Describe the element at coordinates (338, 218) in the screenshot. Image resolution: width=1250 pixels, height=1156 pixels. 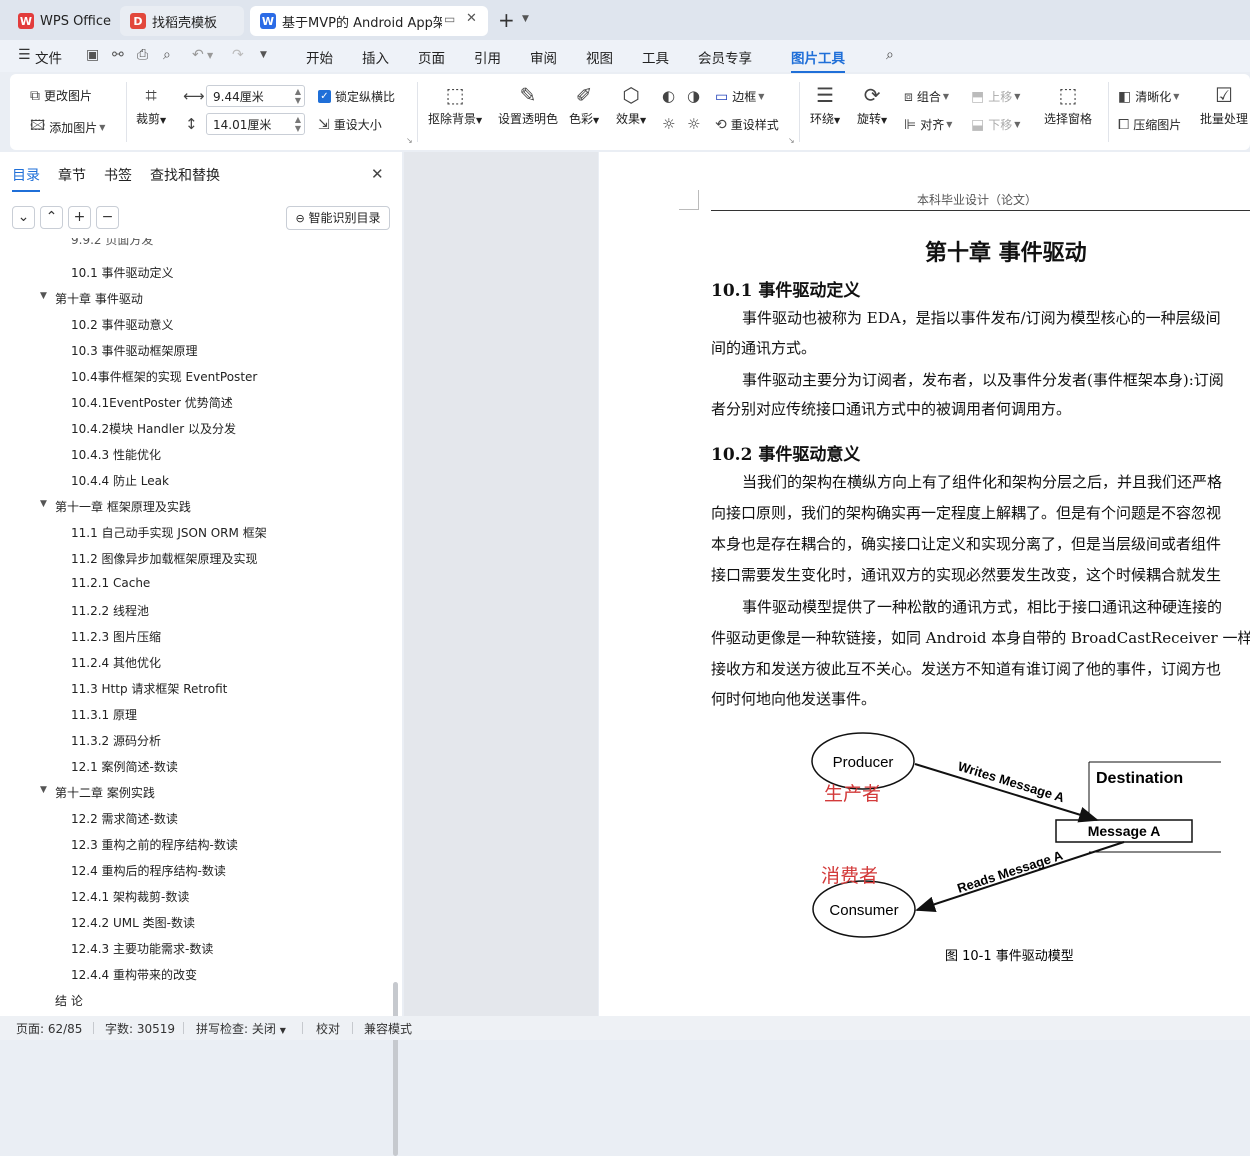
I see `smart-toc-button: ⊖ 智能识别目录` at that location.